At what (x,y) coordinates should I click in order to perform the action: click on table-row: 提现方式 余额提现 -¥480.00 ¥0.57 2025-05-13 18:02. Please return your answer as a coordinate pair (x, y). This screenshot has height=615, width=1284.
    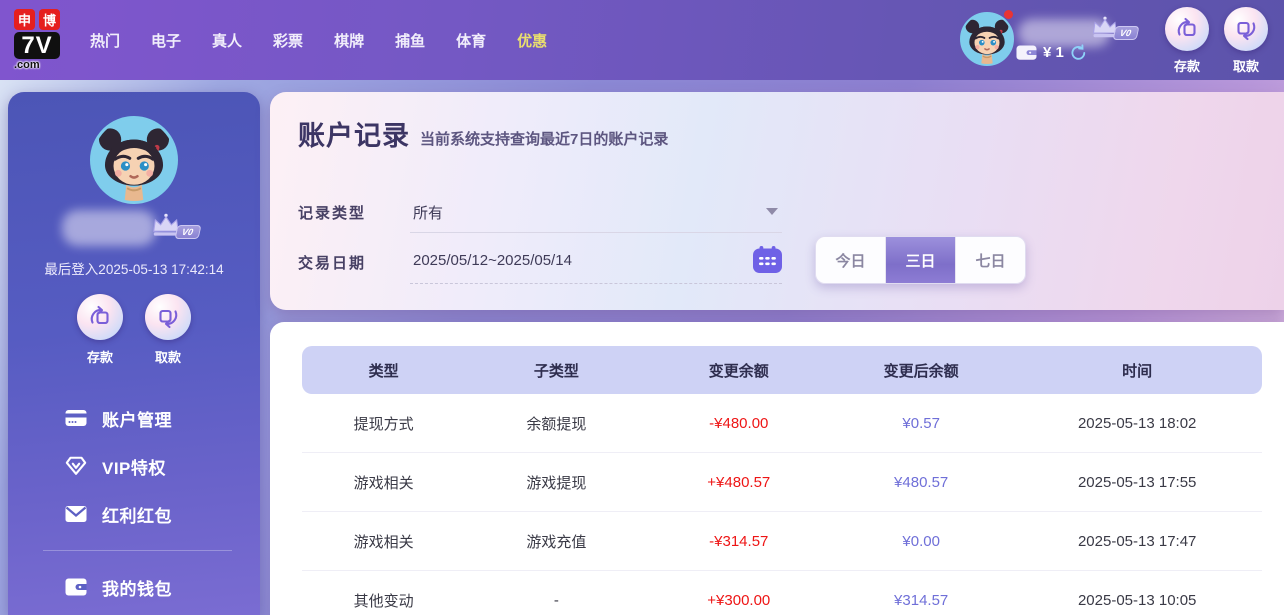
    Looking at the image, I should click on (782, 423).